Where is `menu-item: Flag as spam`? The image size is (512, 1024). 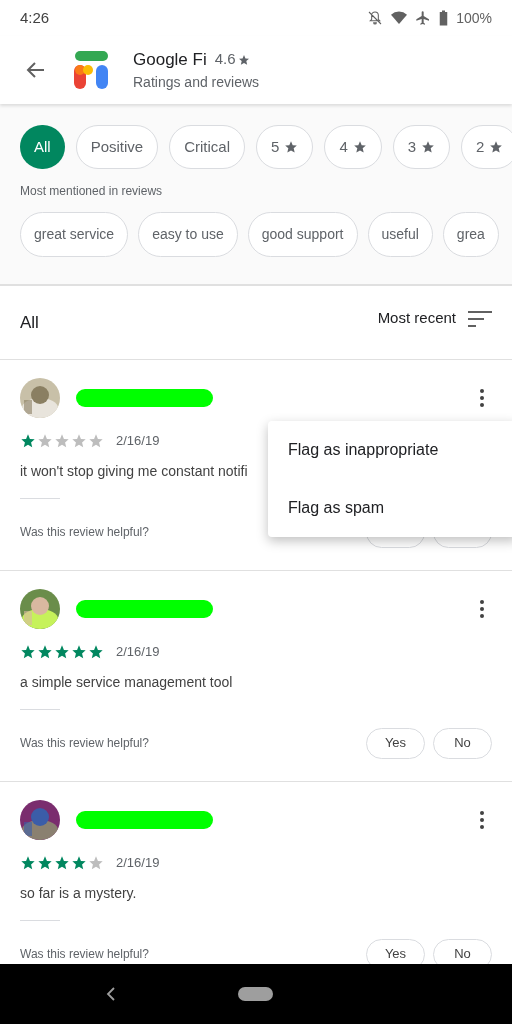 menu-item: Flag as spam is located at coordinates (390, 508).